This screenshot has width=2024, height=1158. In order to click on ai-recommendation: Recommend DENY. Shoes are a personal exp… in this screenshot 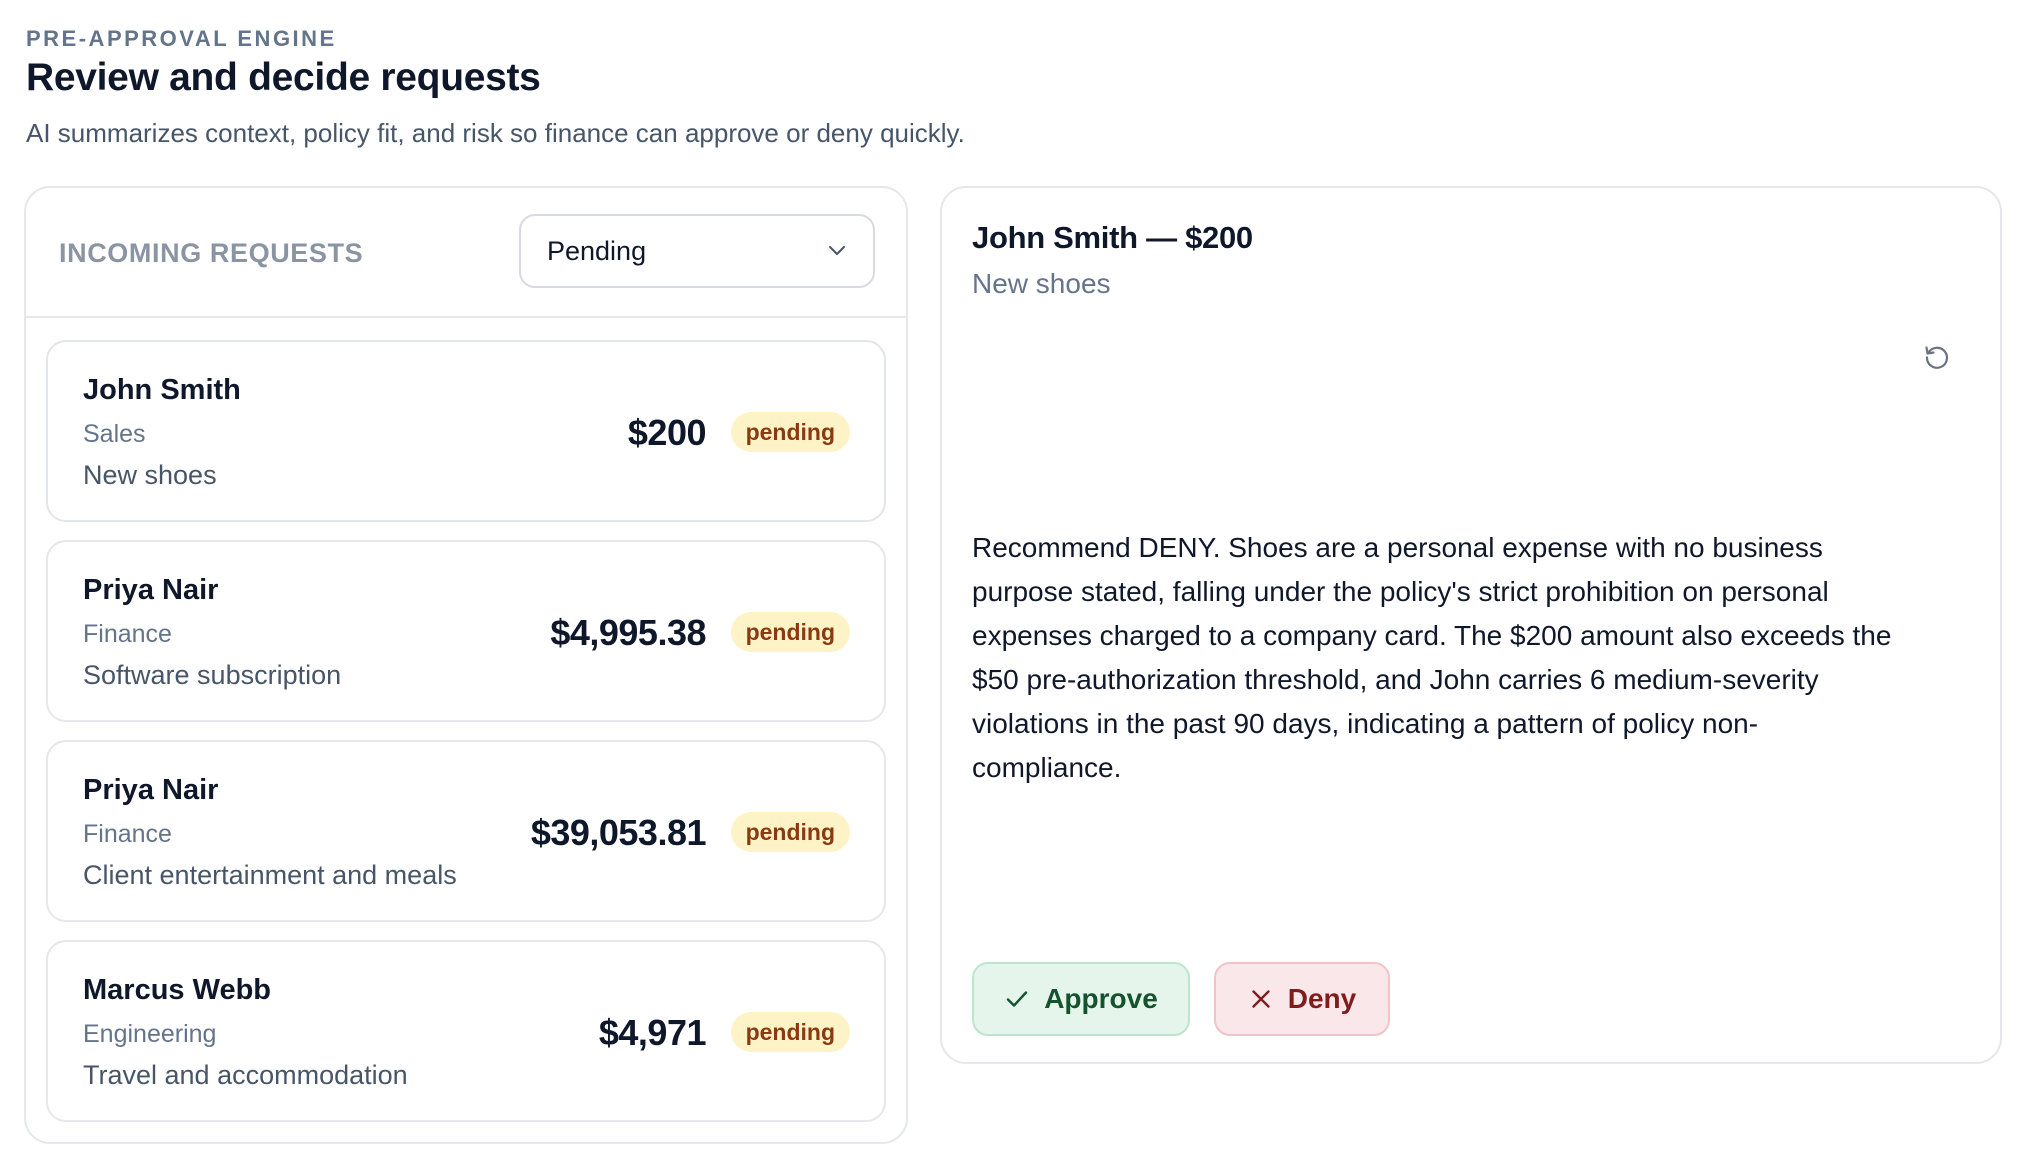, I will do `click(1432, 657)`.